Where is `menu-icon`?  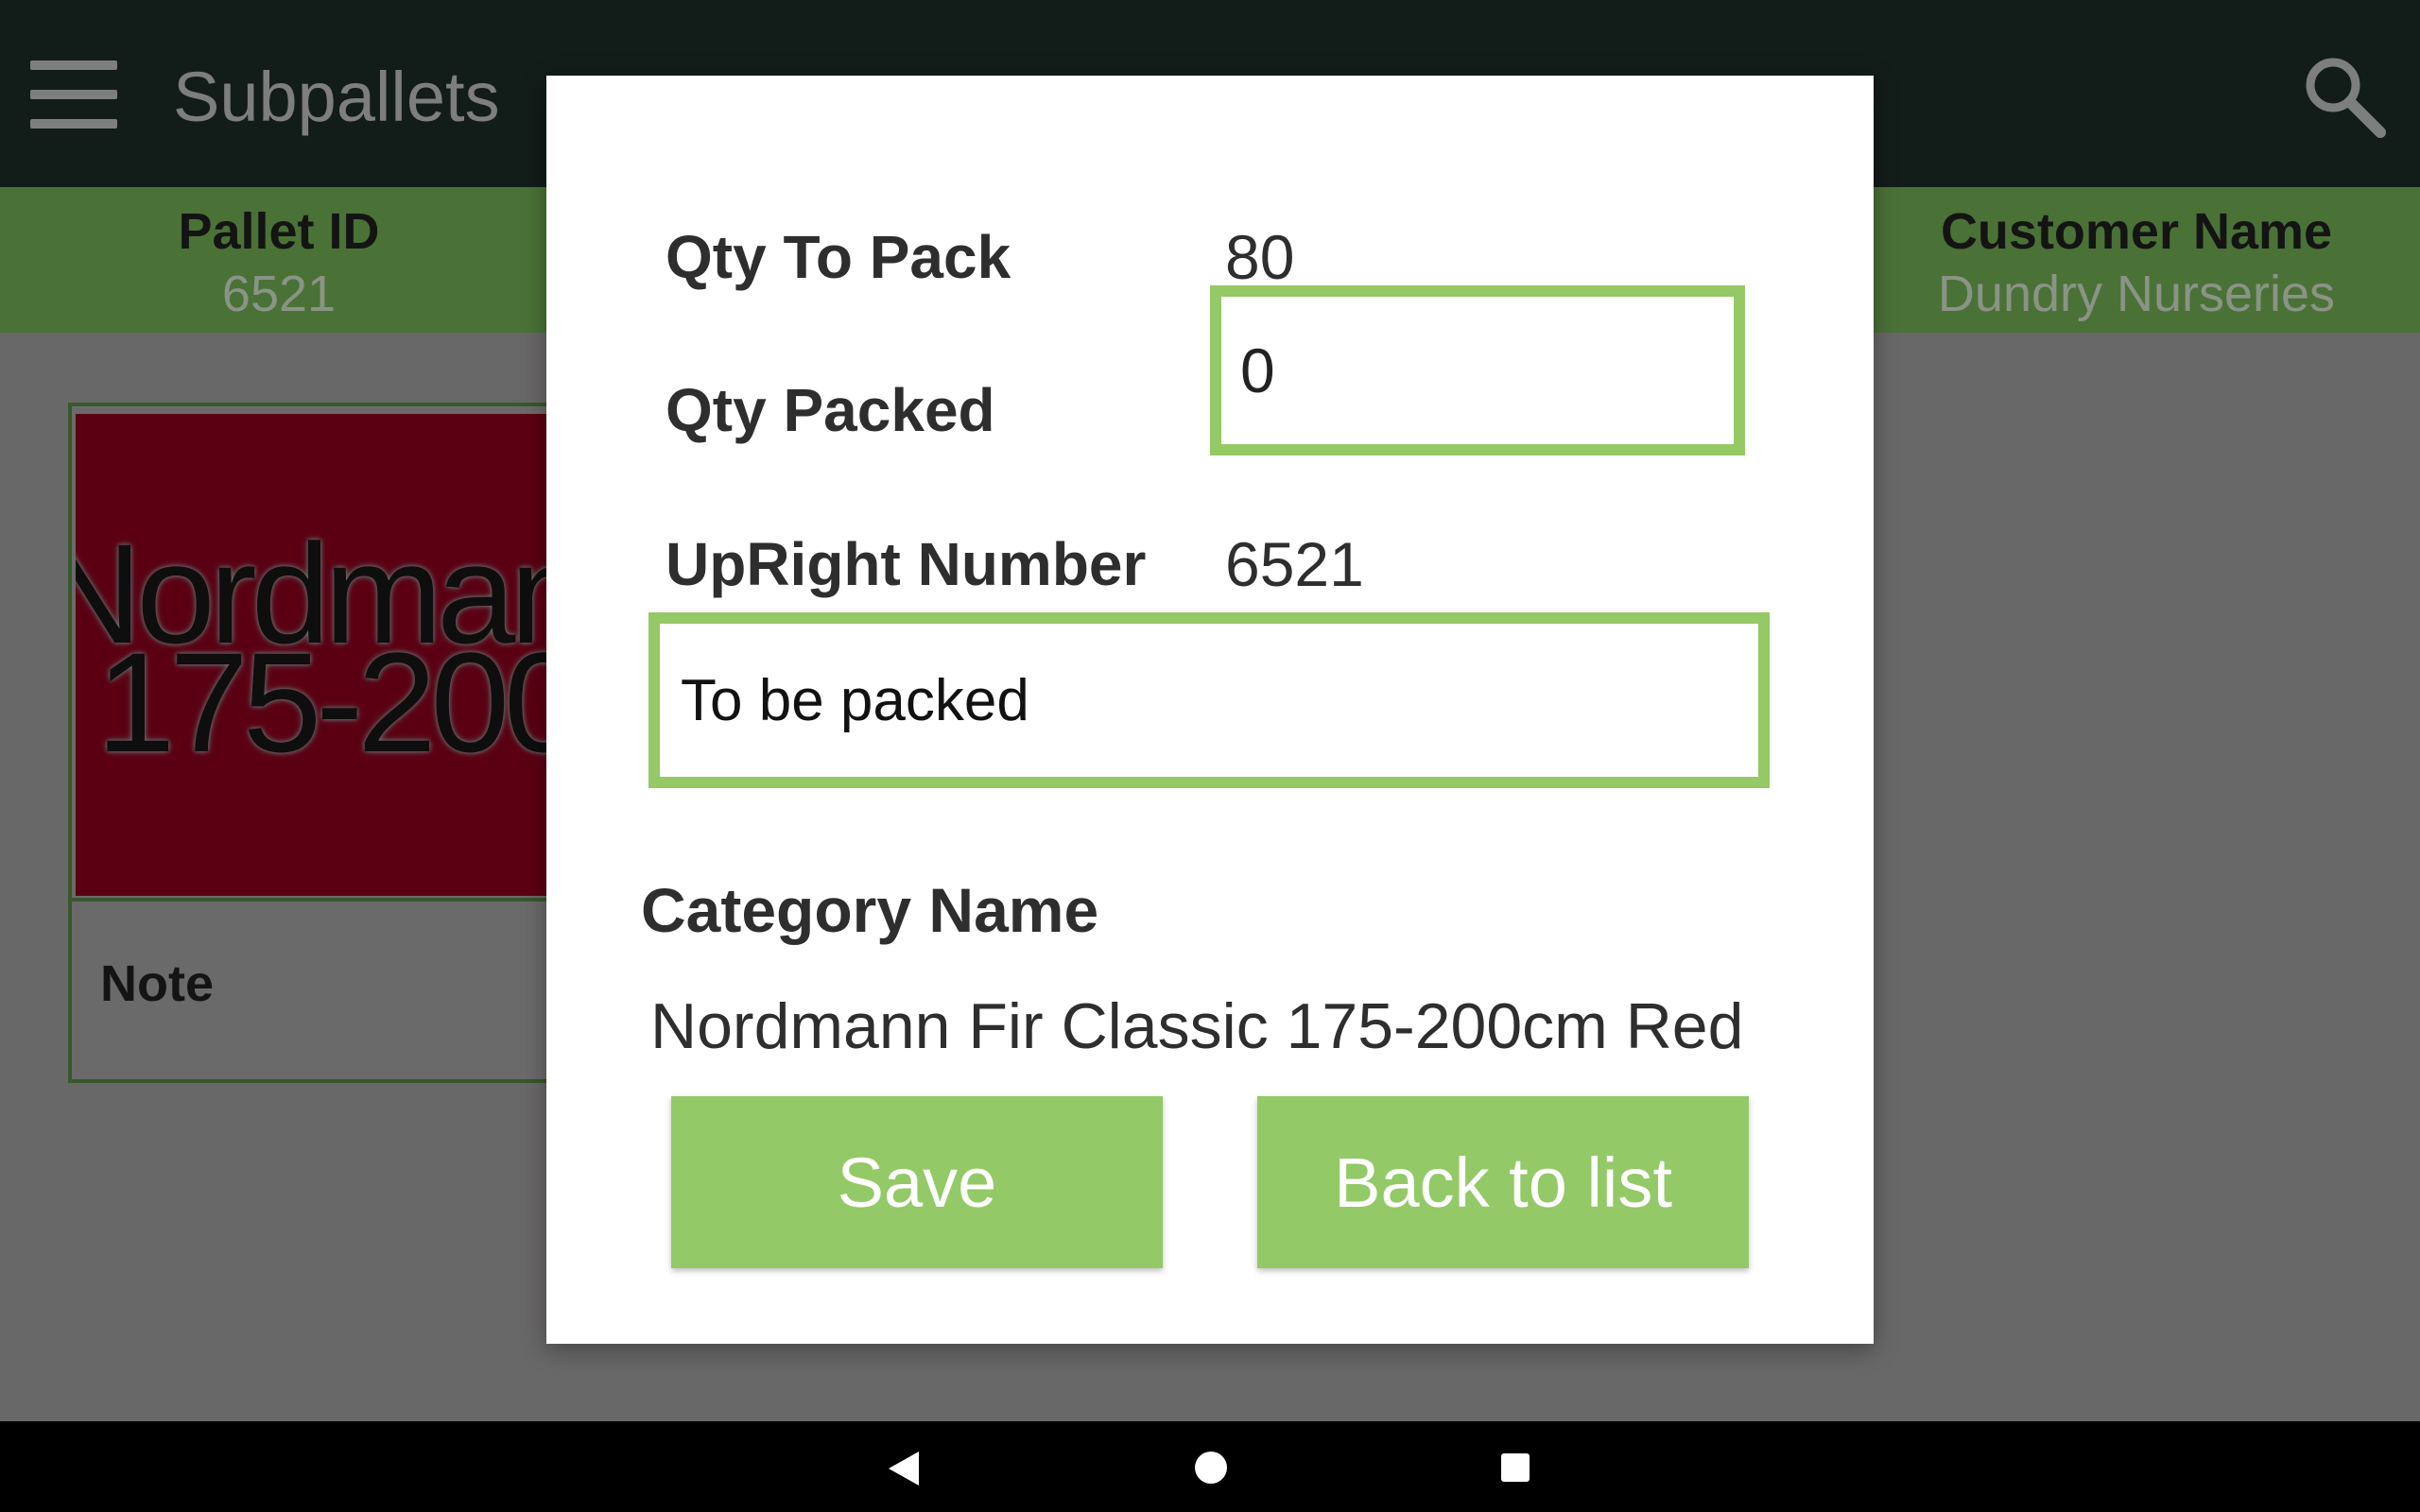 menu-icon is located at coordinates (73, 94).